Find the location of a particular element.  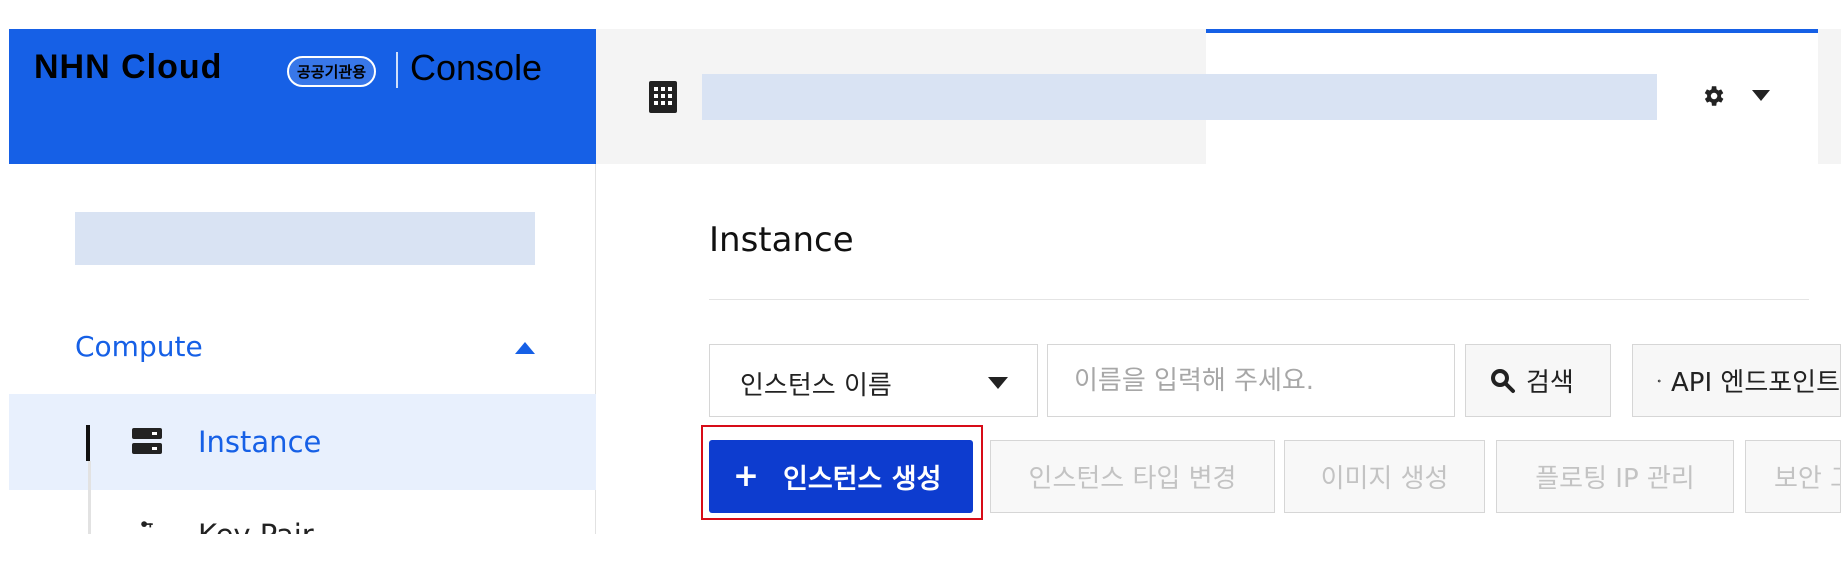

console-label: Console is located at coordinates (476, 67).